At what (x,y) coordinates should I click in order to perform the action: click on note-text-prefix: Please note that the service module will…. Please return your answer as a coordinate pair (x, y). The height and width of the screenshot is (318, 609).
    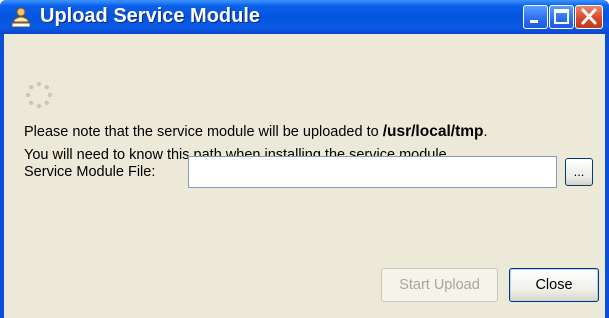
    Looking at the image, I should click on (203, 132).